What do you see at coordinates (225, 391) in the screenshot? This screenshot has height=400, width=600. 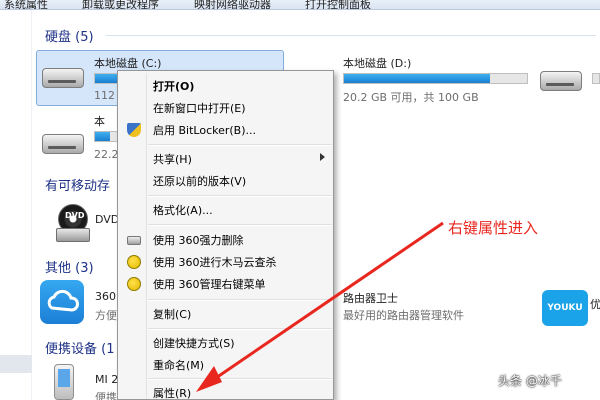 I see `menu-item-properties: 属性(R)` at bounding box center [225, 391].